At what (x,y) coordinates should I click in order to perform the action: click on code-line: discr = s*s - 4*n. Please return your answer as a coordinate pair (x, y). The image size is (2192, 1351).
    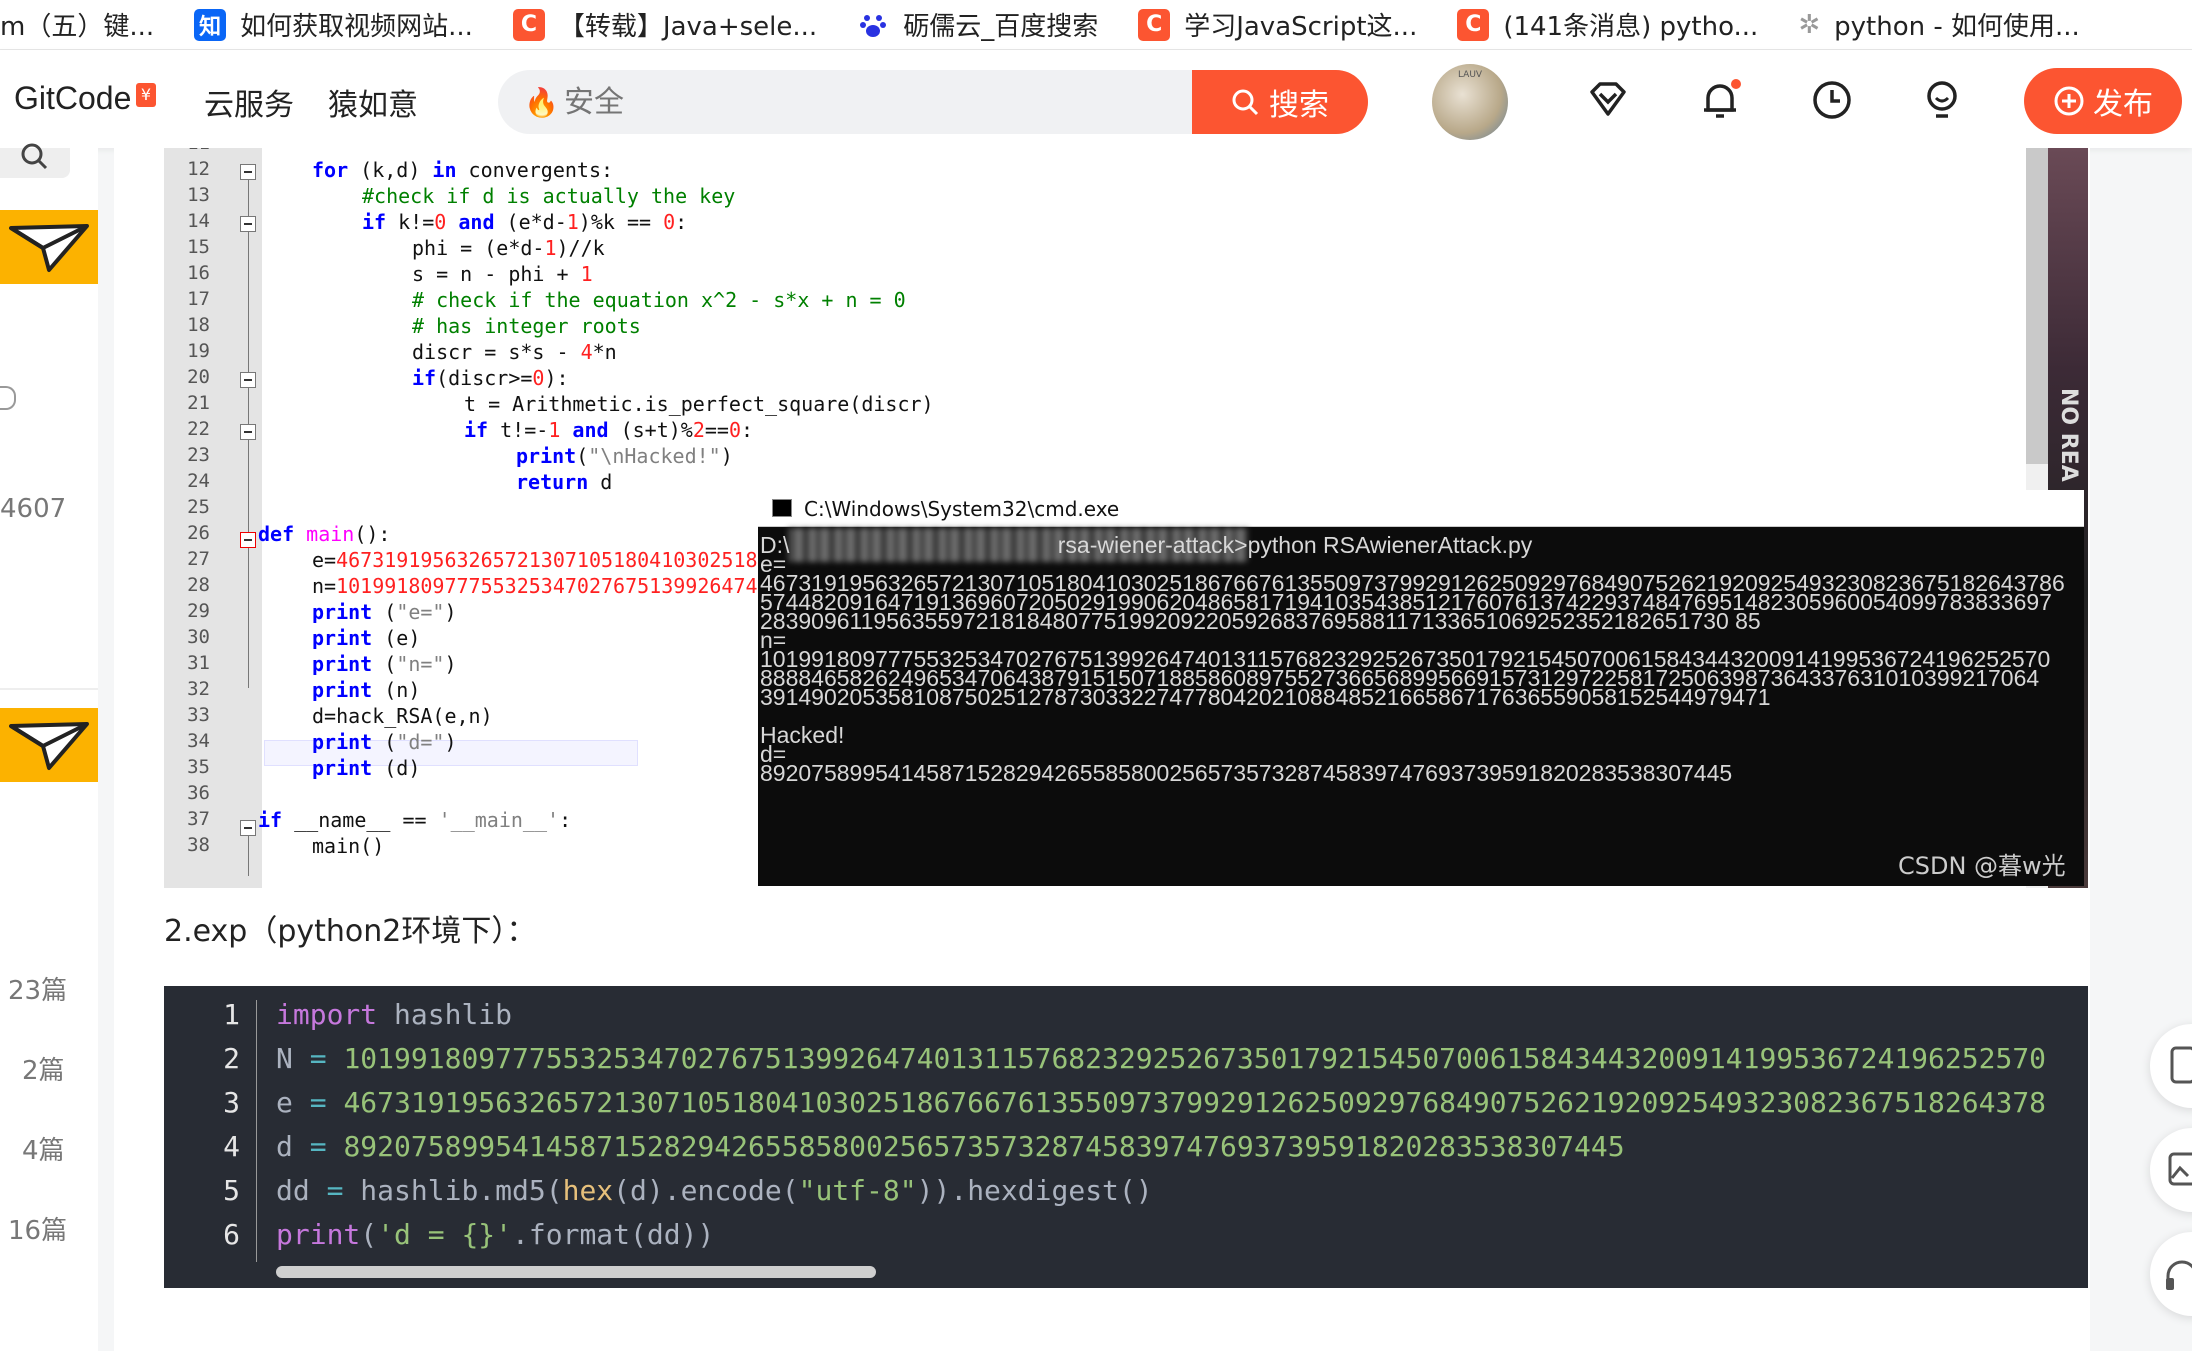
    Looking at the image, I should click on (514, 352).